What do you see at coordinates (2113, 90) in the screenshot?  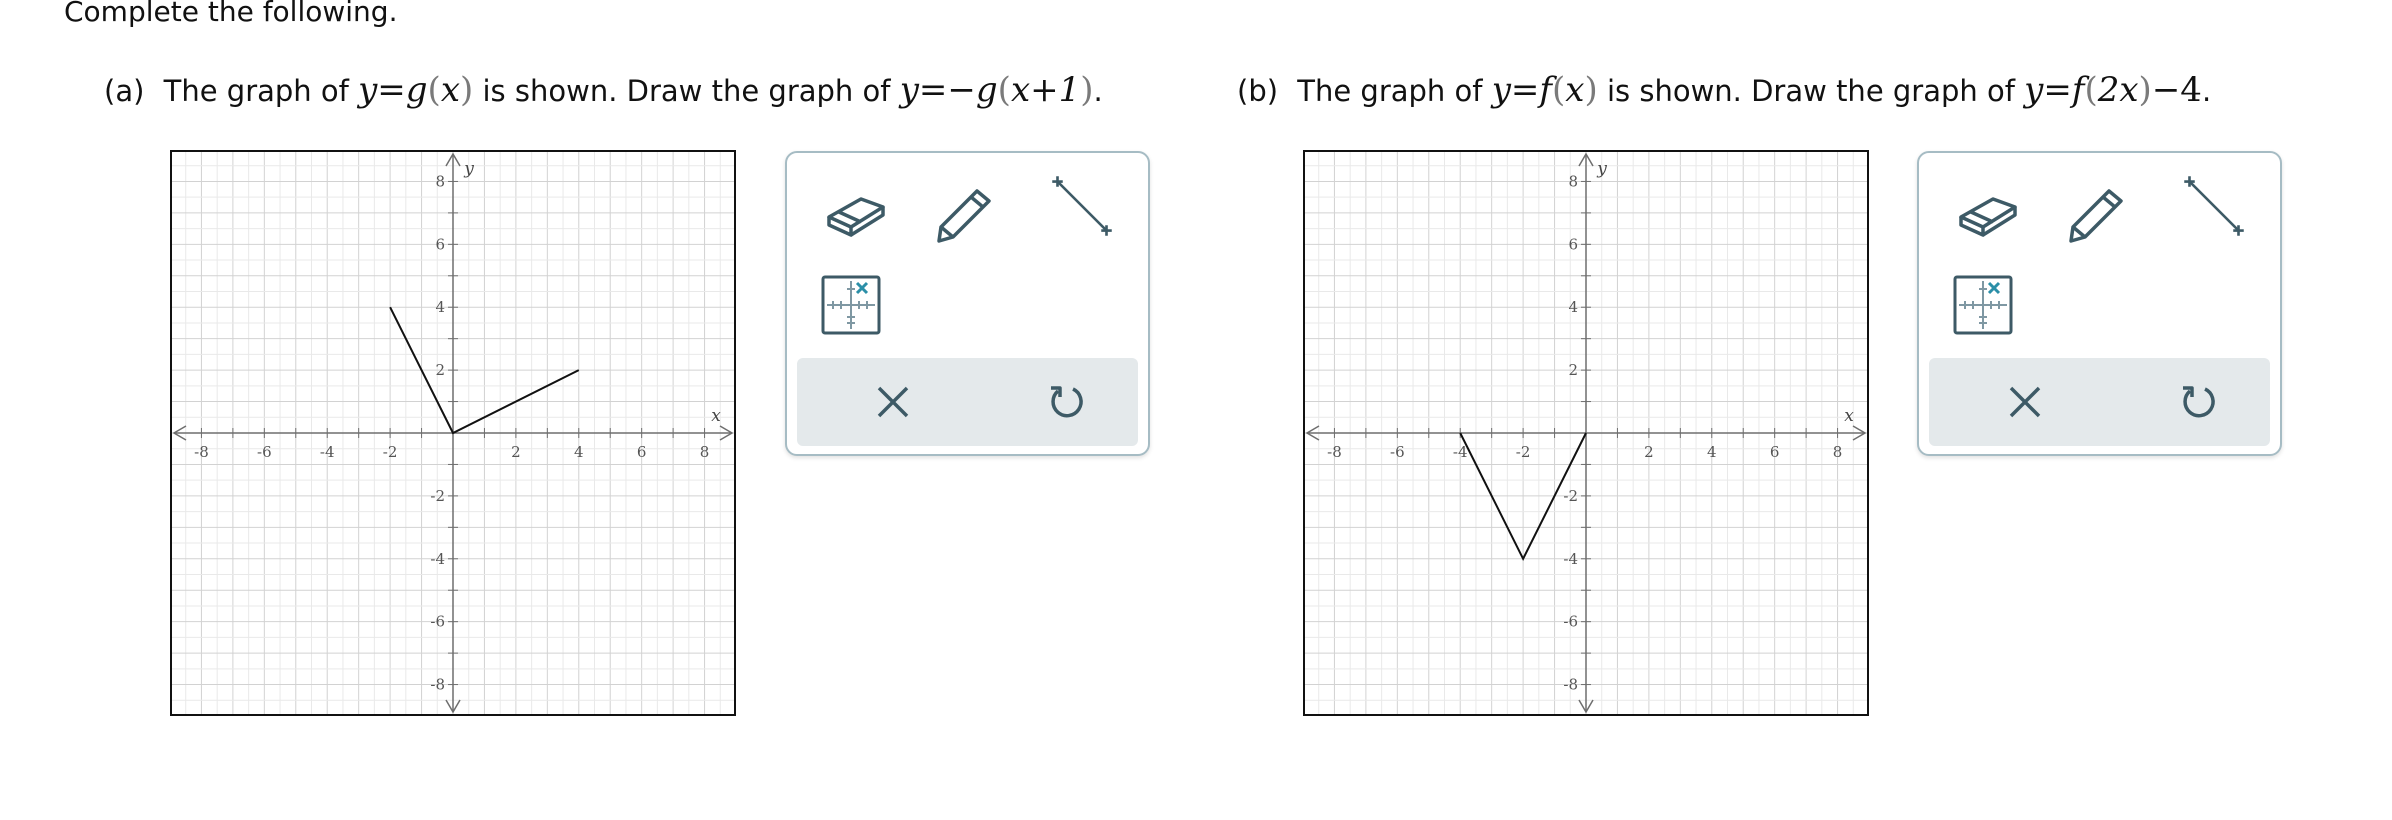 I see `target-function-b: y=f(2x)−4` at bounding box center [2113, 90].